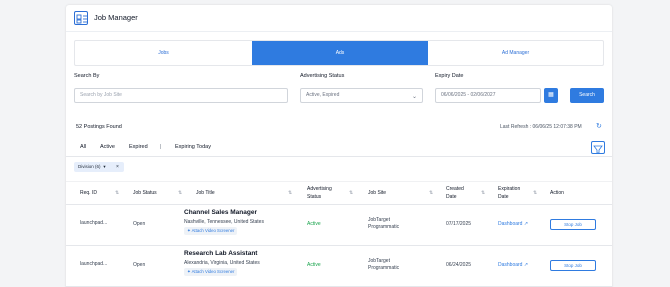 The image size is (670, 287). Describe the element at coordinates (181, 95) in the screenshot. I see `search-input: Search by Job Site` at that location.